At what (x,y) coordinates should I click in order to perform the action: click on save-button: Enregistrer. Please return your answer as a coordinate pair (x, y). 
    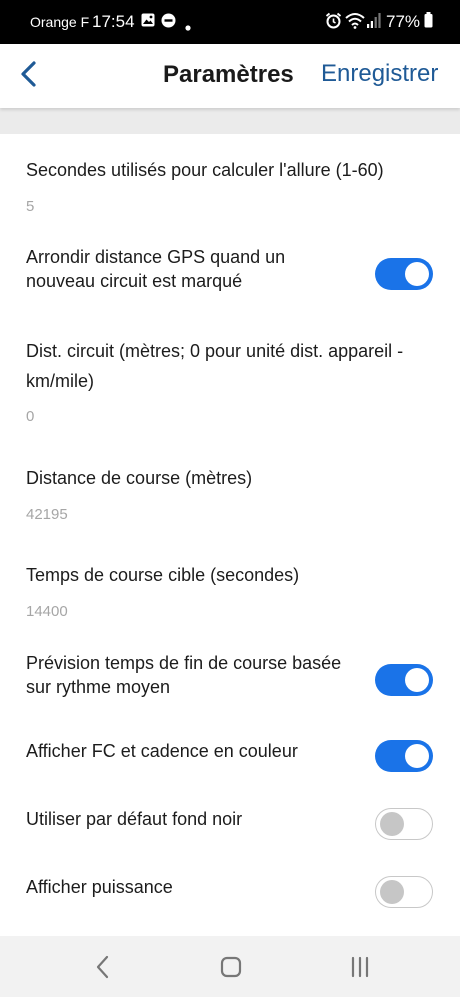
    Looking at the image, I should click on (379, 74).